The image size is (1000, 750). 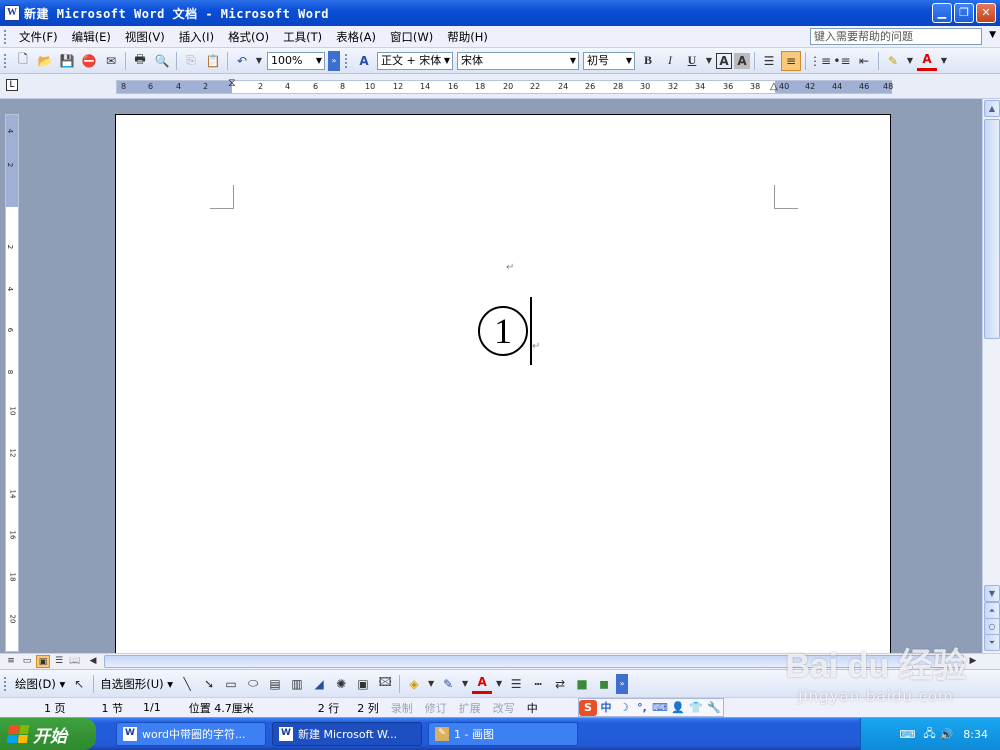 What do you see at coordinates (660, 708) in the screenshot?
I see `soft-keyboard-icon: ⌨` at bounding box center [660, 708].